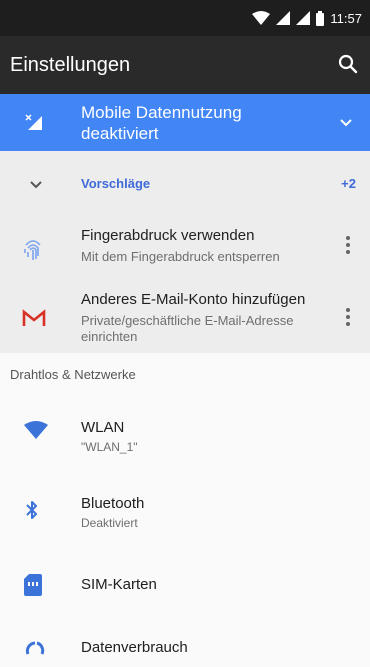  Describe the element at coordinates (283, 18) in the screenshot. I see `signal-icon` at that location.